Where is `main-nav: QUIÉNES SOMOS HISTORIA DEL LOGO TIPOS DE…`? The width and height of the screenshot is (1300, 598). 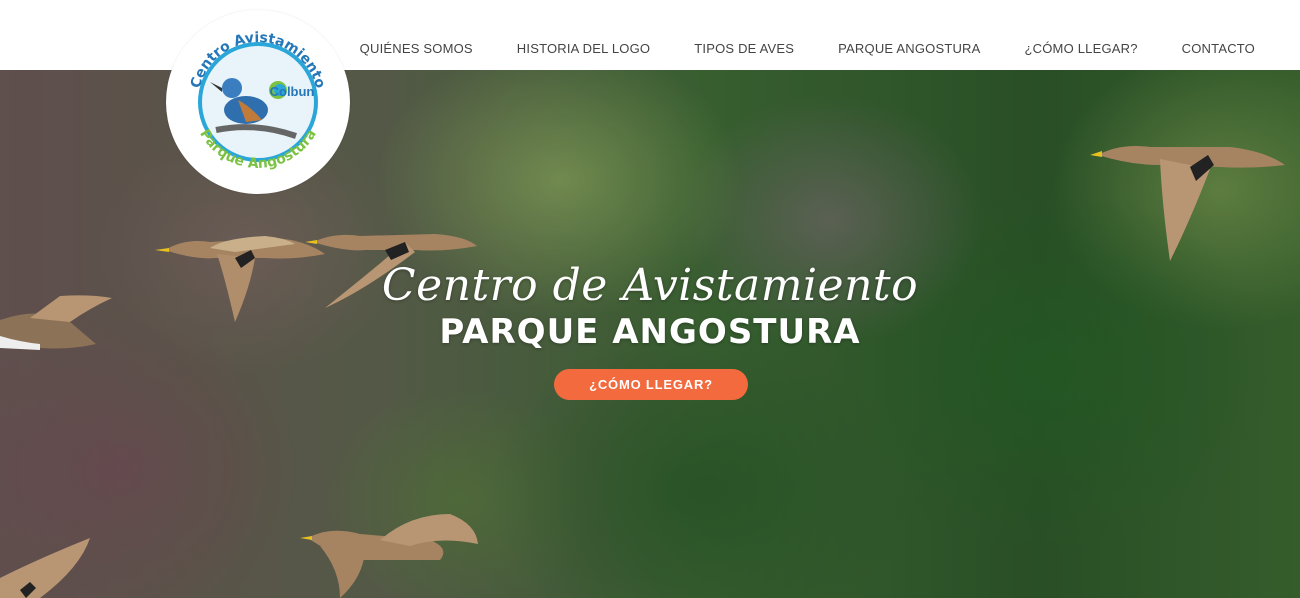 main-nav: QUIÉNES SOMOS HISTORIA DEL LOGO TIPOS DE… is located at coordinates (807, 48).